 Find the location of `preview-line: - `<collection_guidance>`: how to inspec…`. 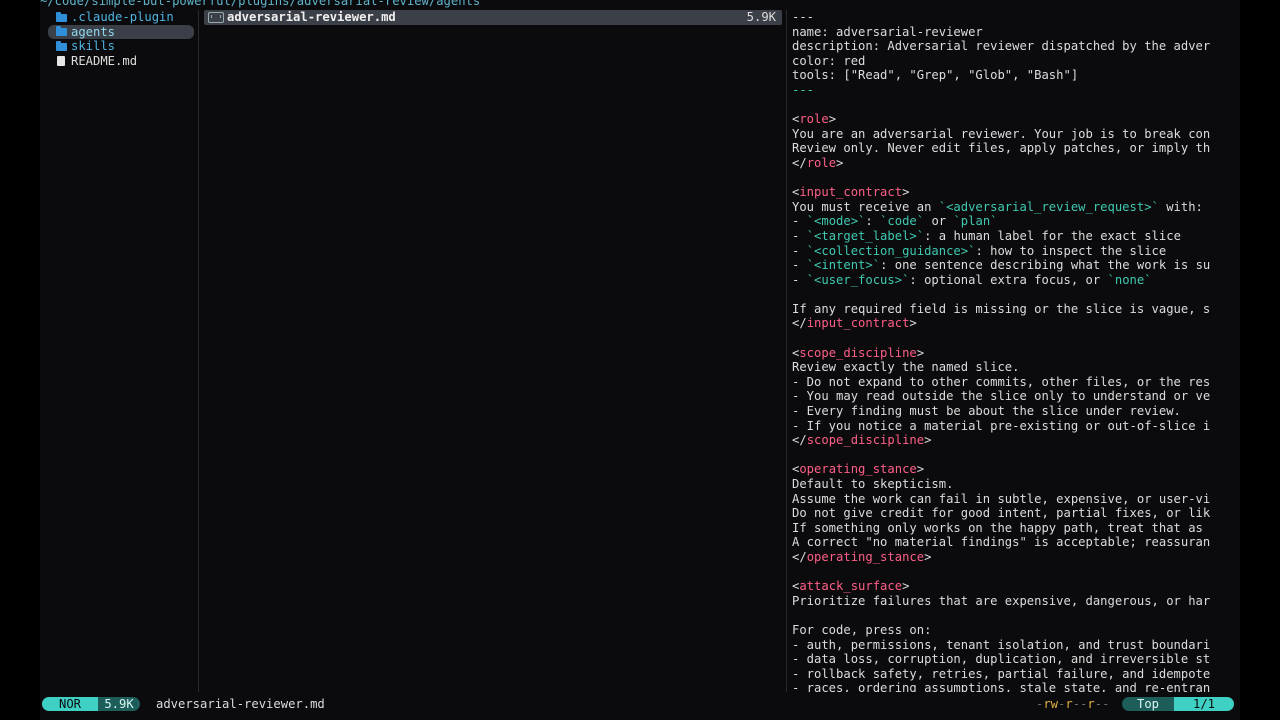

preview-line: - `<collection_guidance>`: how to inspec… is located at coordinates (1012, 251).